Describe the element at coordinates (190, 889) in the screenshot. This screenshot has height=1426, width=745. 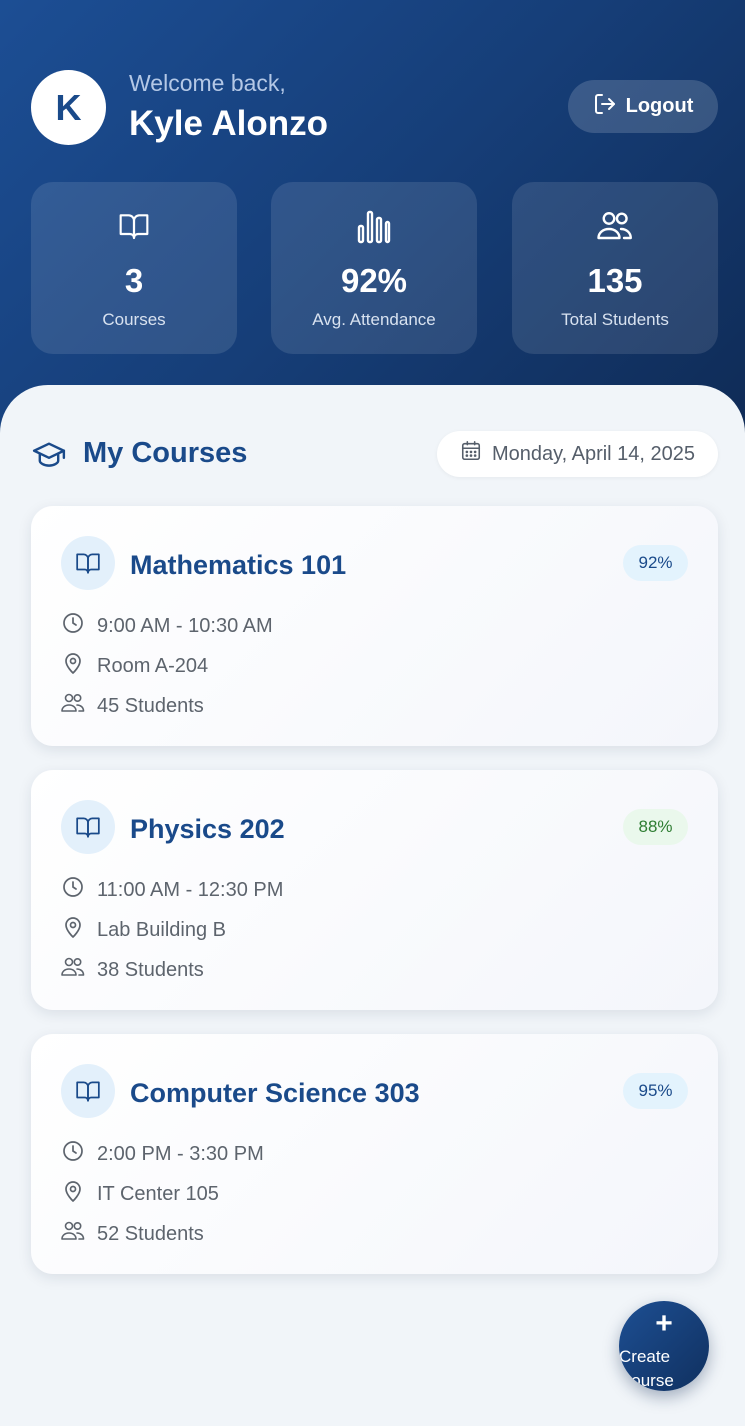
I see `time-text: 11:00 AM - 12:30 PM` at that location.